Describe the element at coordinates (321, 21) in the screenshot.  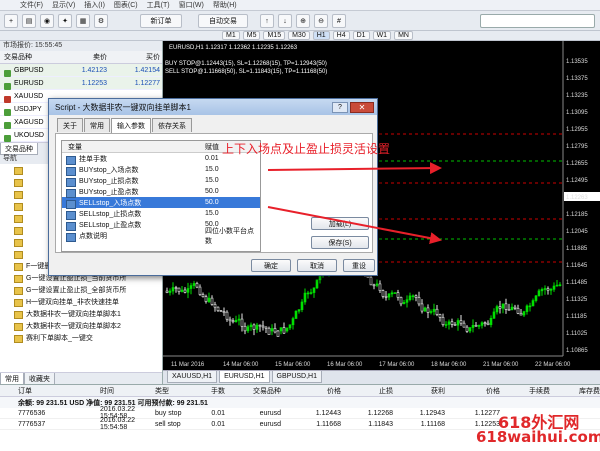
I see `zoom-out-icon: ⊖` at that location.